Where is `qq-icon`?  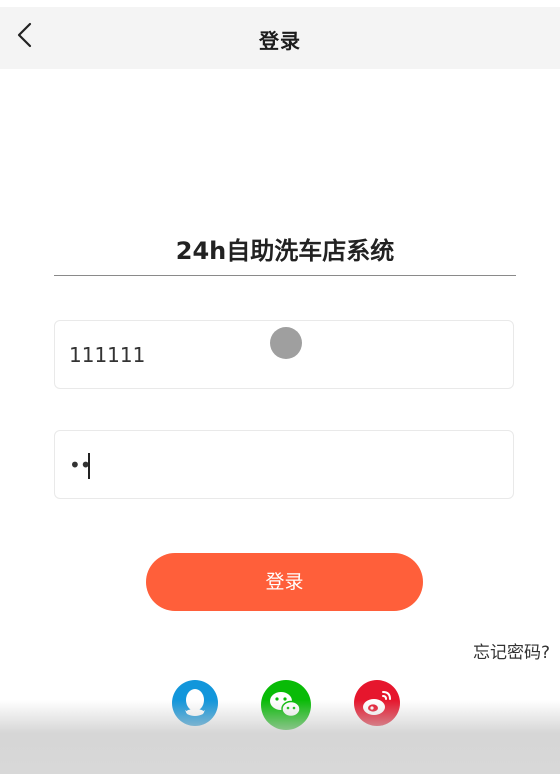 qq-icon is located at coordinates (195, 703).